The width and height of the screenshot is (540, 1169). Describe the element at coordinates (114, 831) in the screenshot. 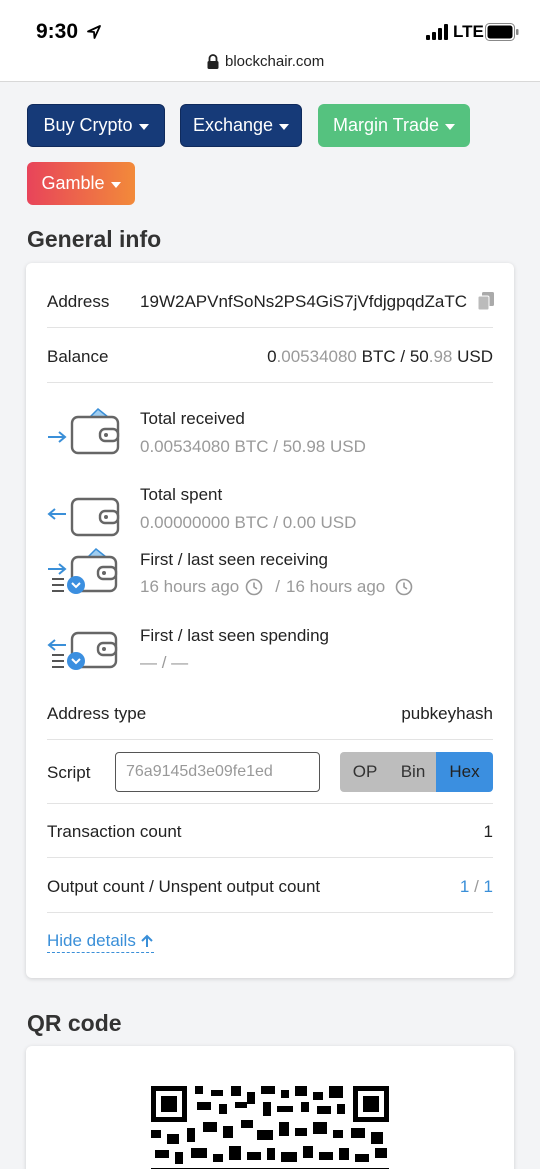

I see `transaction-count-label: Transaction count` at that location.